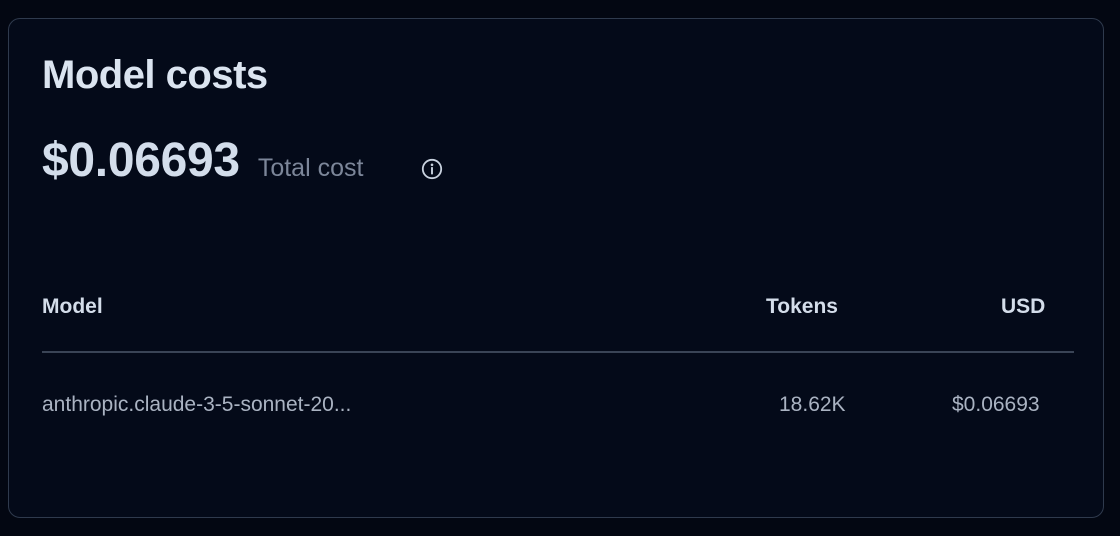 This screenshot has width=1120, height=536. Describe the element at coordinates (996, 404) in the screenshot. I see `row-usd: $0.06693` at that location.